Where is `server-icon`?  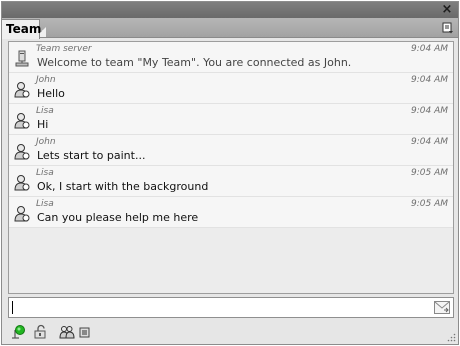
server-icon is located at coordinates (22, 58).